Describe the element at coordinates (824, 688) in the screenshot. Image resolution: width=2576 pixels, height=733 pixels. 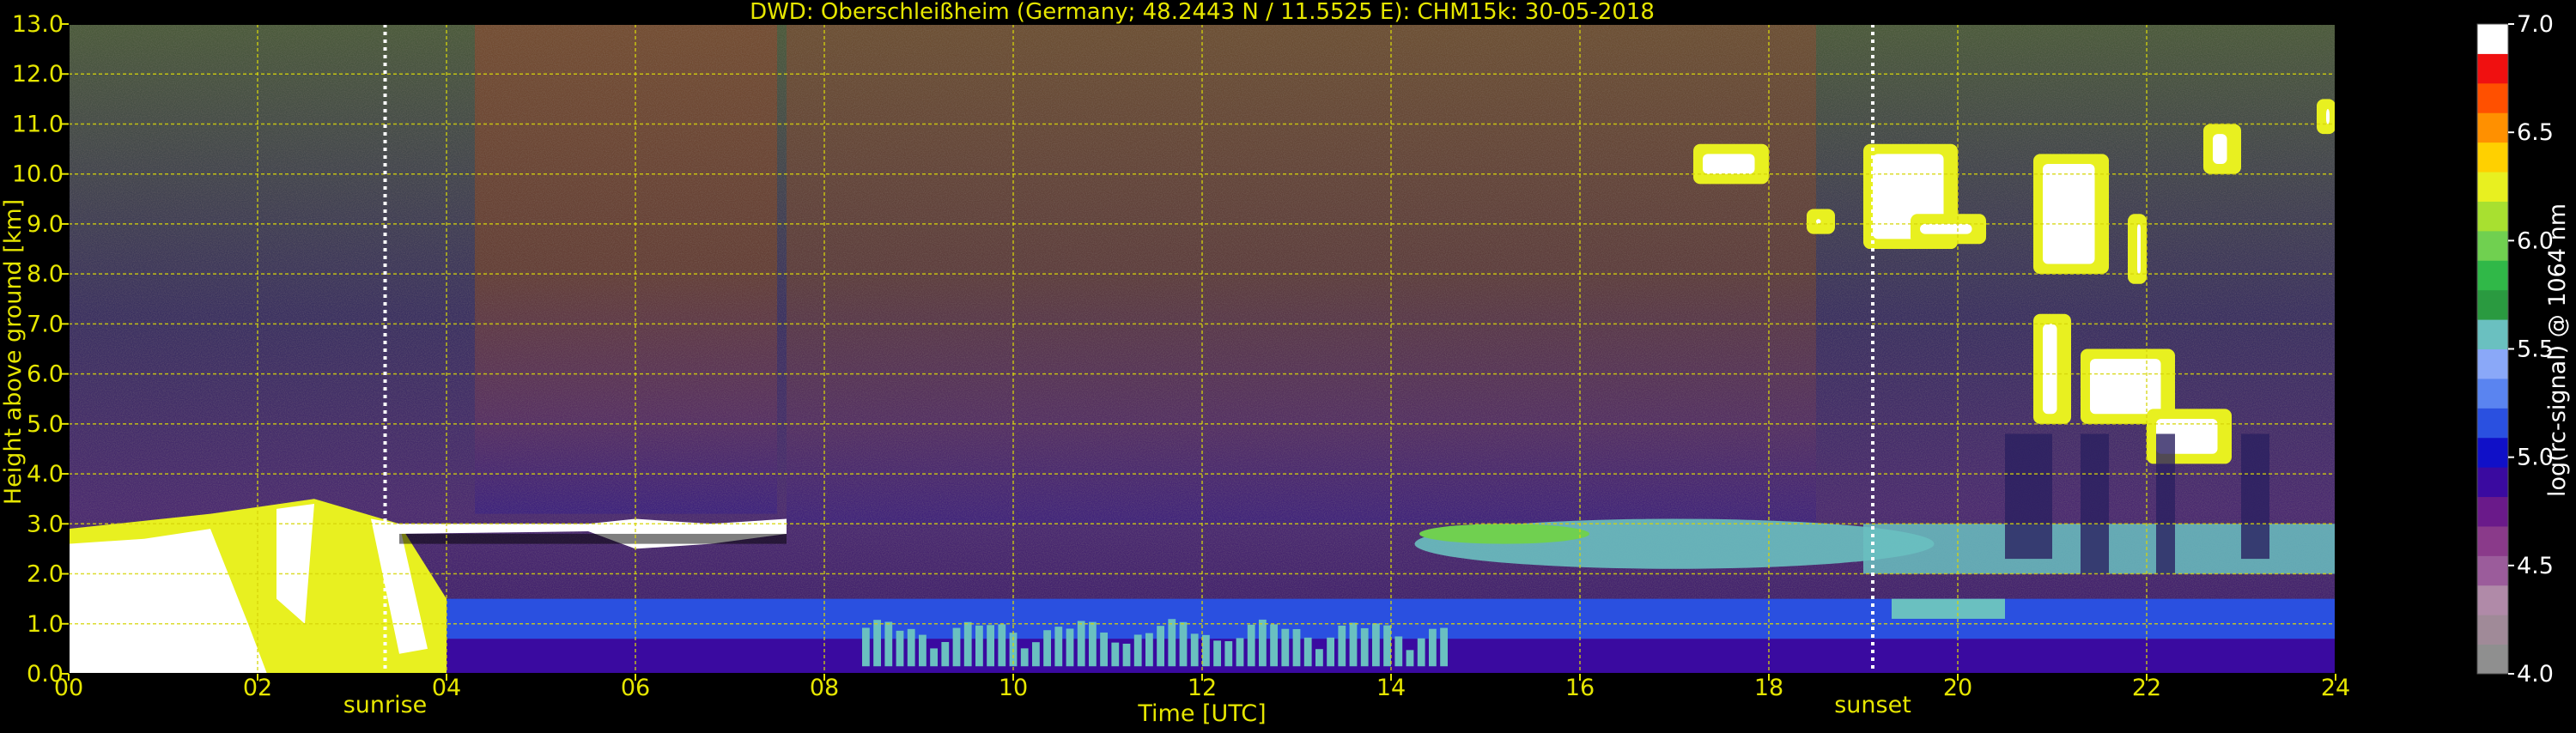
I see `x-tick-label: 08` at that location.